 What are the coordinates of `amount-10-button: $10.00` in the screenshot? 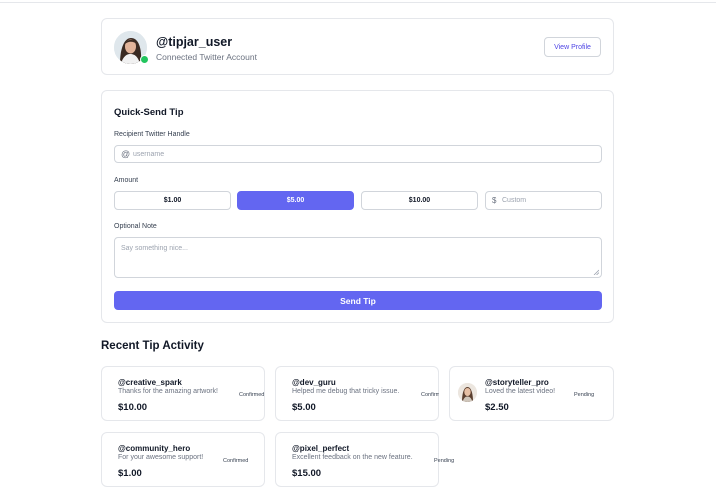 It's located at (419, 200).